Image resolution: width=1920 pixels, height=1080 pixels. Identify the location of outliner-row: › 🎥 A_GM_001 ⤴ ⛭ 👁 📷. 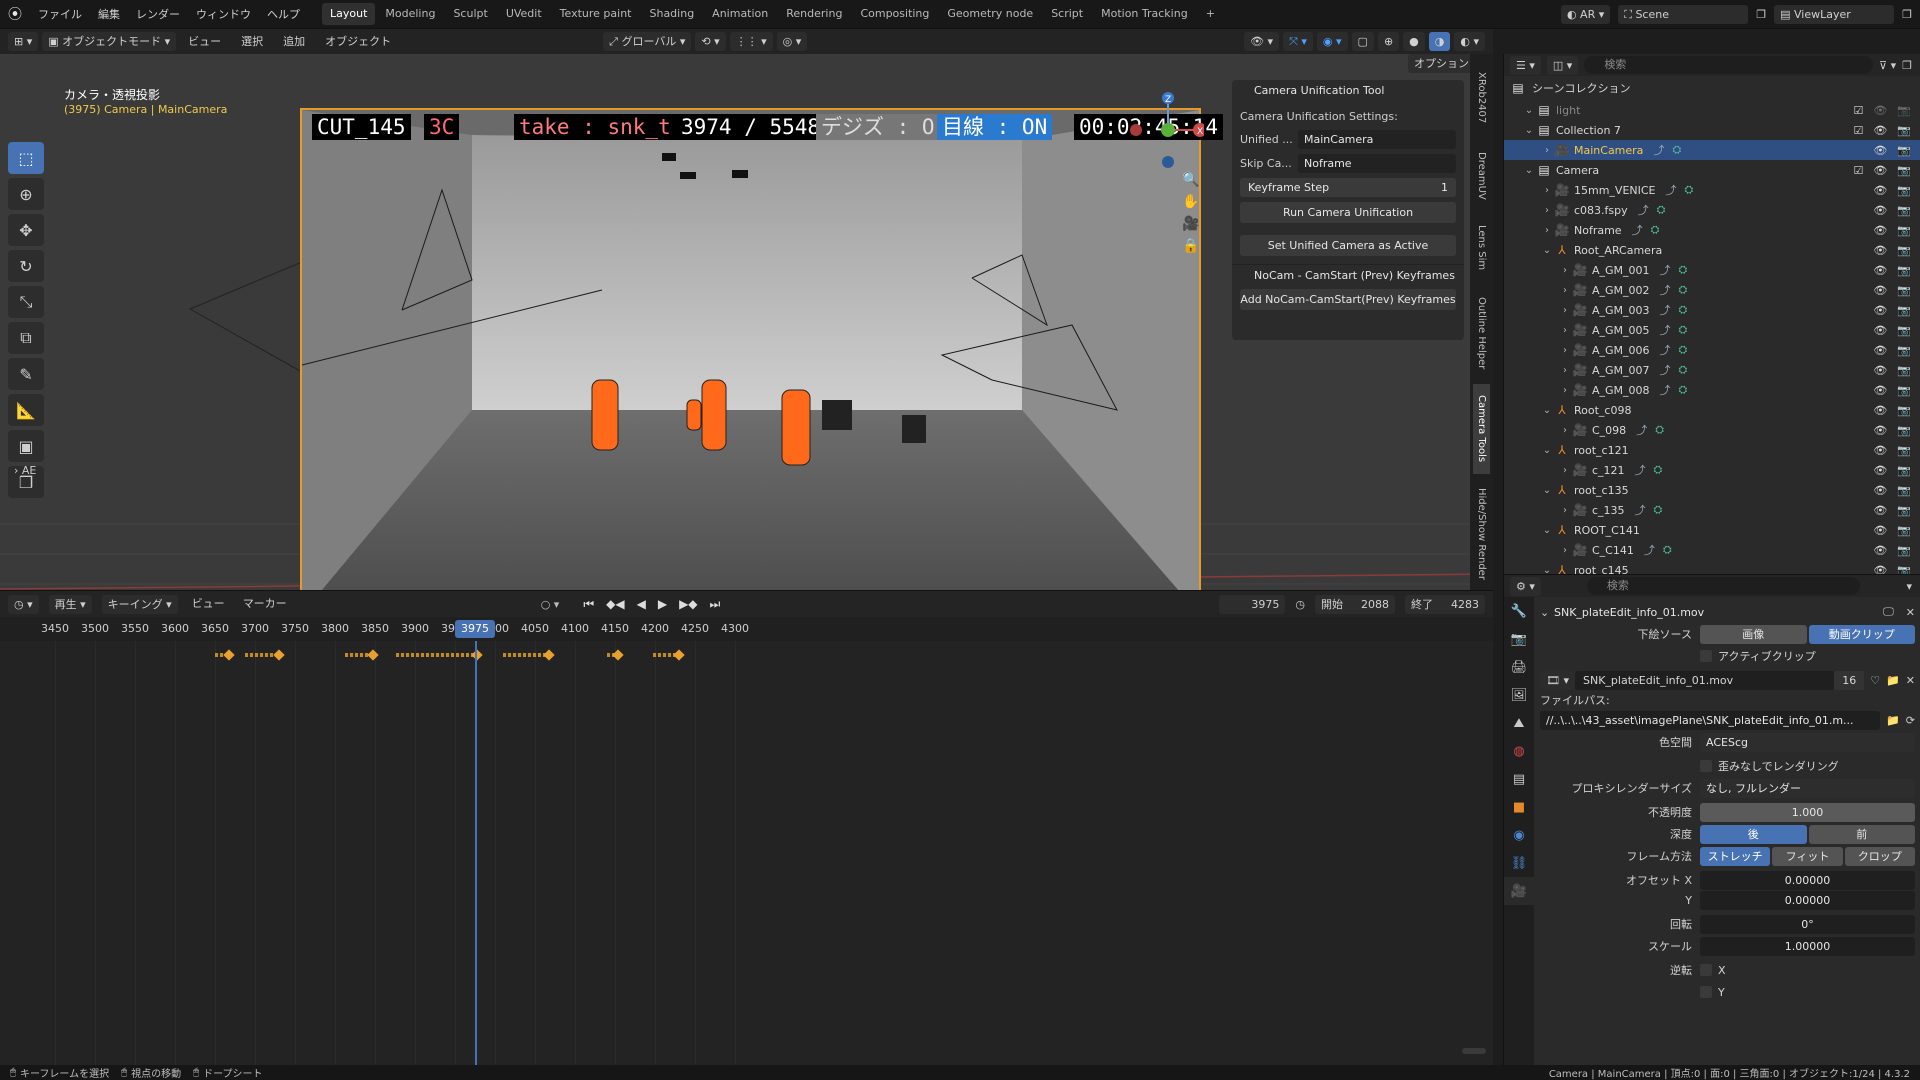
(1712, 270).